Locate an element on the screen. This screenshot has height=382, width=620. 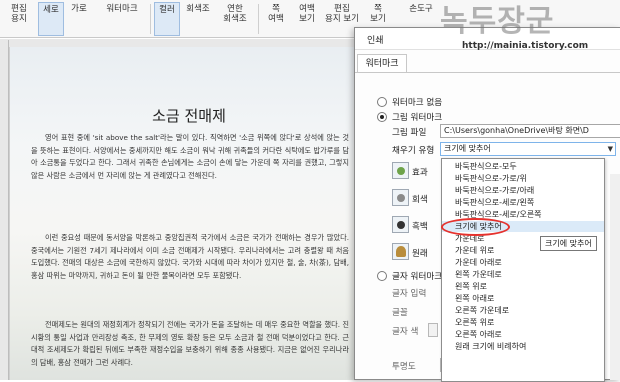
dialog-title: 인쇄 is located at coordinates (375, 41).